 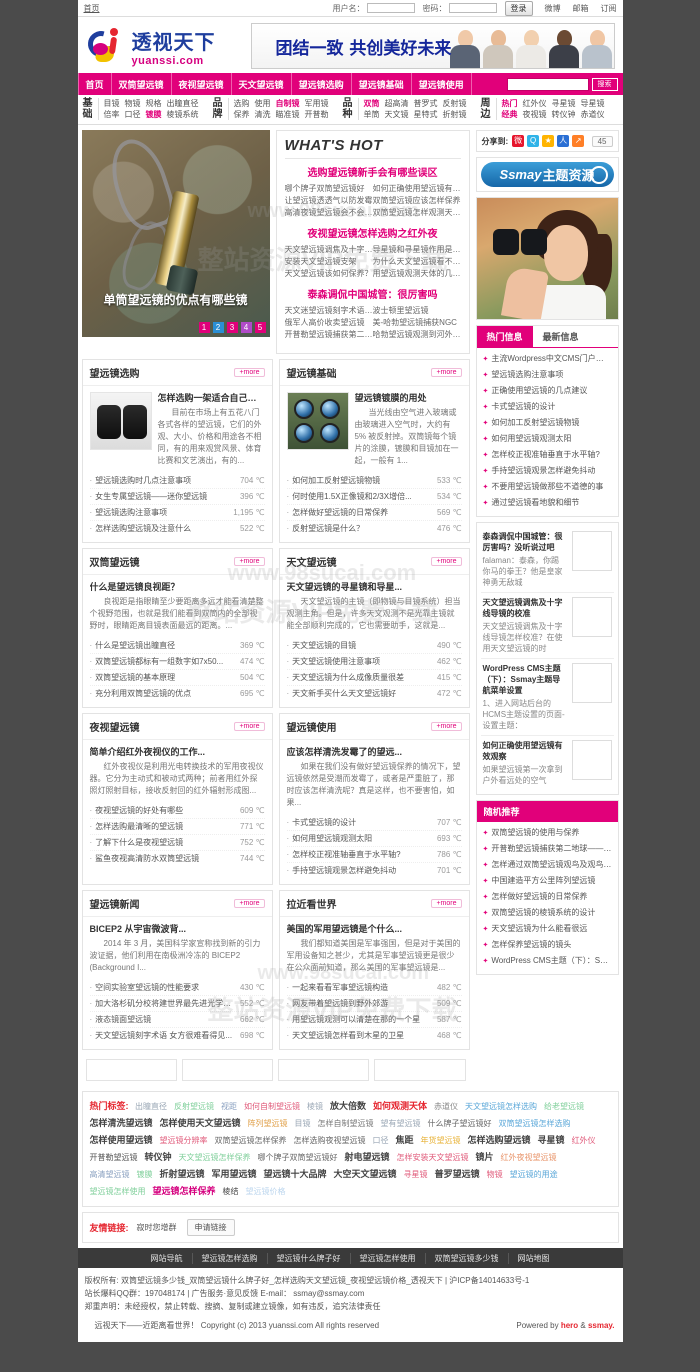 I want to click on hot-block-title: 选购望远镜新手会有哪些误区, so click(x=373, y=171).